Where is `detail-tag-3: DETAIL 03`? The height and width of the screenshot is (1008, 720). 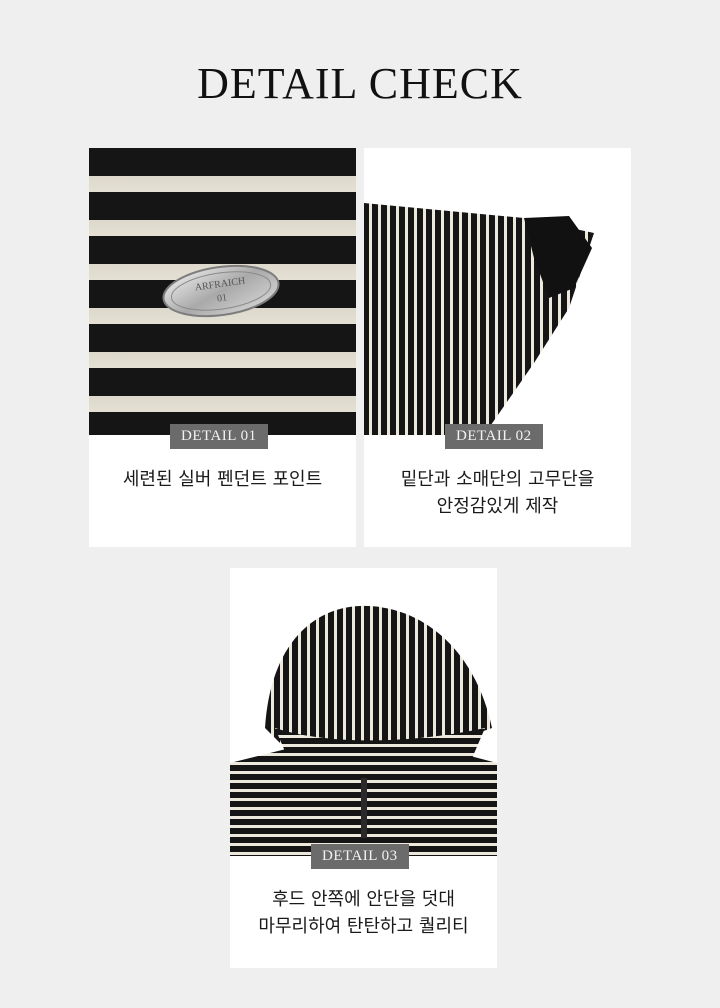 detail-tag-3: DETAIL 03 is located at coordinates (360, 856).